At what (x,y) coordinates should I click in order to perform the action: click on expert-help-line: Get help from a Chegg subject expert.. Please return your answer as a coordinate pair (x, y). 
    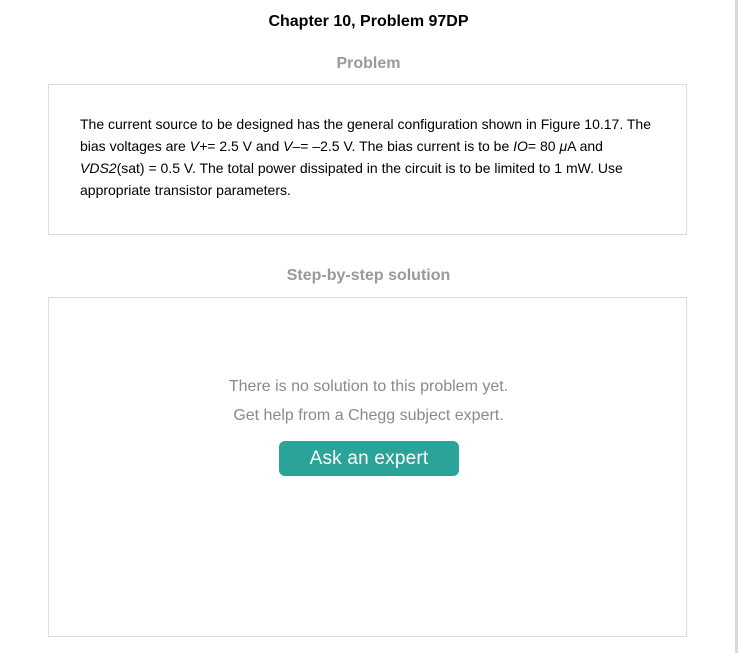
    Looking at the image, I should click on (368, 415).